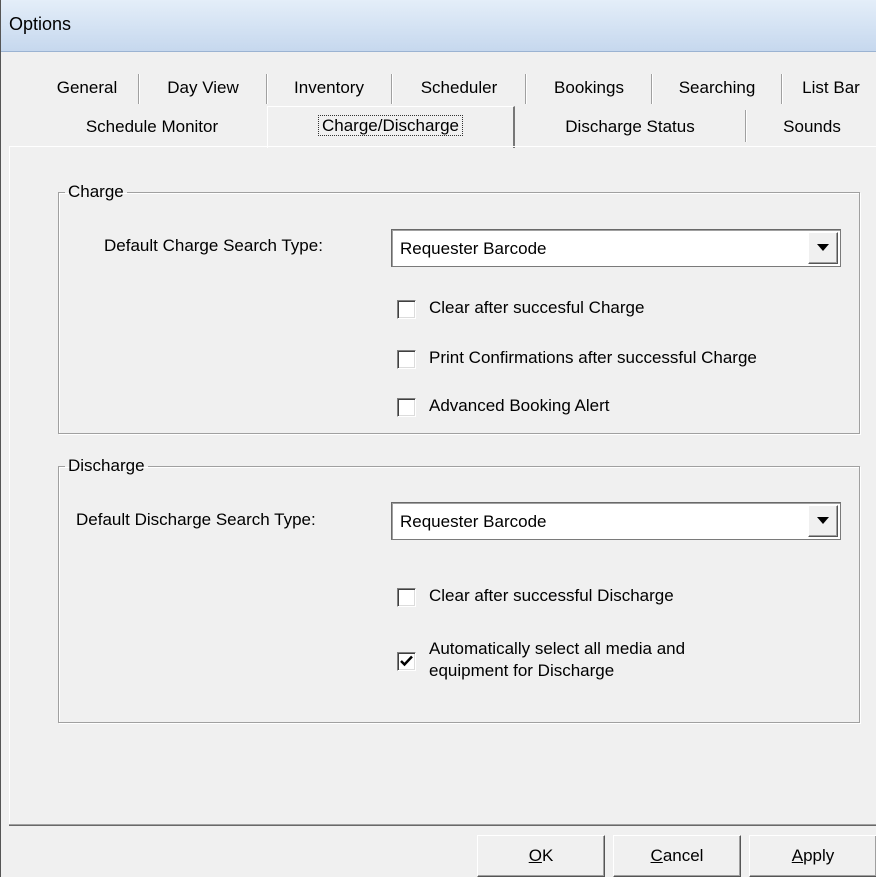 Image resolution: width=876 pixels, height=877 pixels. I want to click on charge-search-type-label: Default Charge Search Type:, so click(213, 245).